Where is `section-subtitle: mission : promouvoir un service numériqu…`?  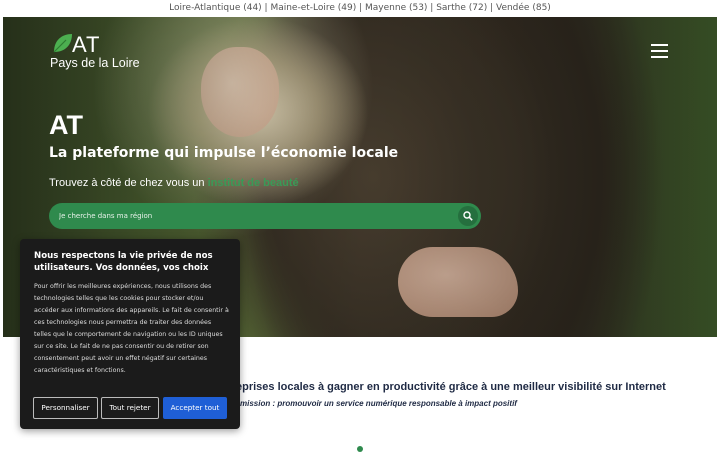 section-subtitle: mission : promouvoir un service numériqu… is located at coordinates (378, 403).